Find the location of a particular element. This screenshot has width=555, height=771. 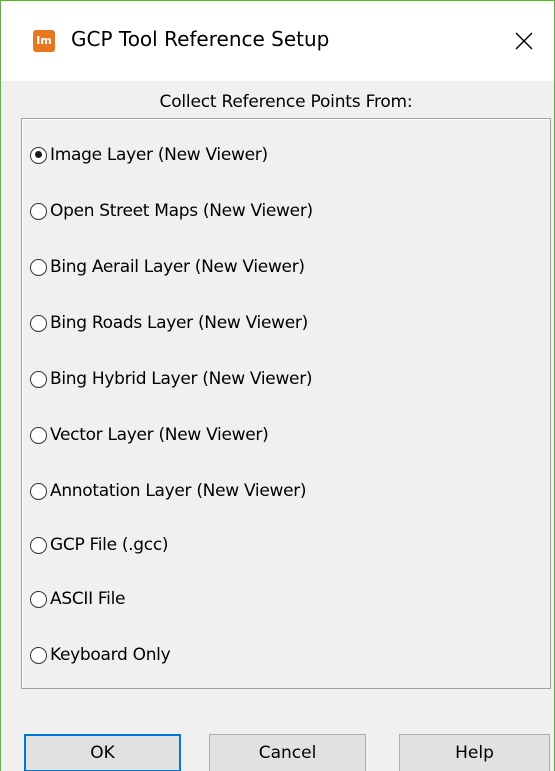

radio-annotation-layer: Annotation Layer (New Viewer) is located at coordinates (168, 491).